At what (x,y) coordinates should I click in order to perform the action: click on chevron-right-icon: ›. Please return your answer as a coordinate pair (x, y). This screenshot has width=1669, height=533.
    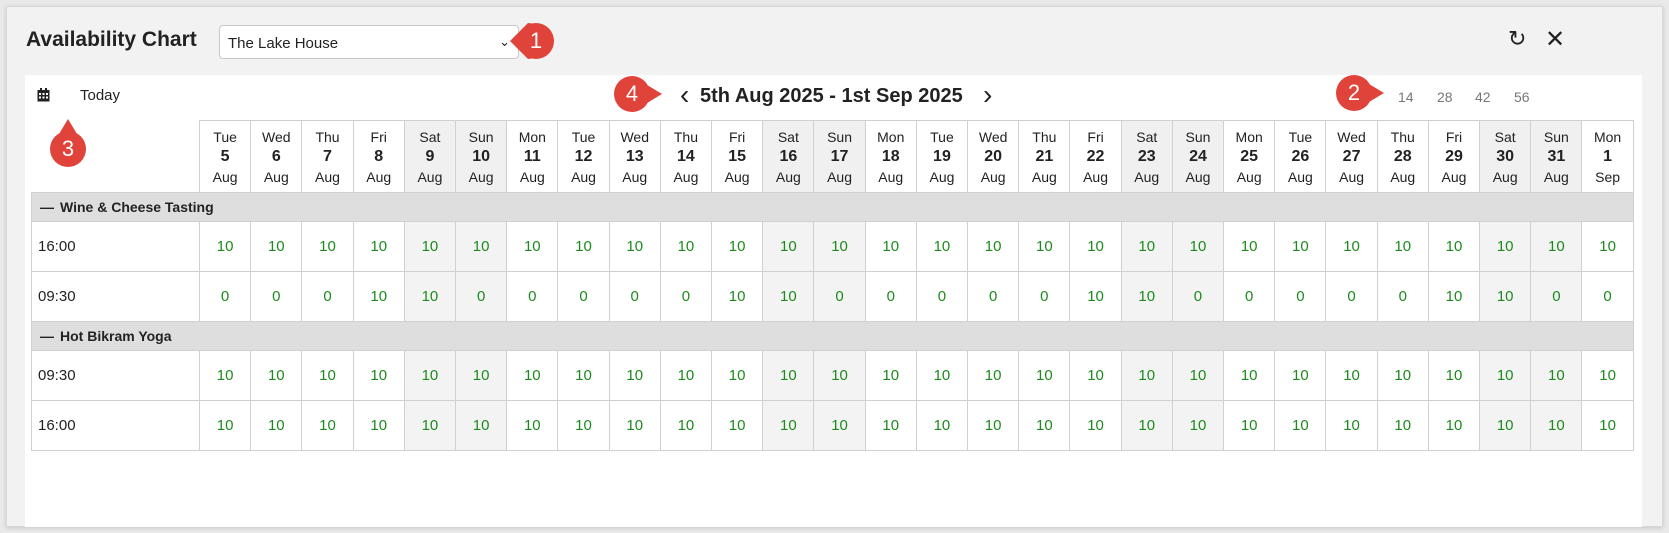
    Looking at the image, I should click on (987, 95).